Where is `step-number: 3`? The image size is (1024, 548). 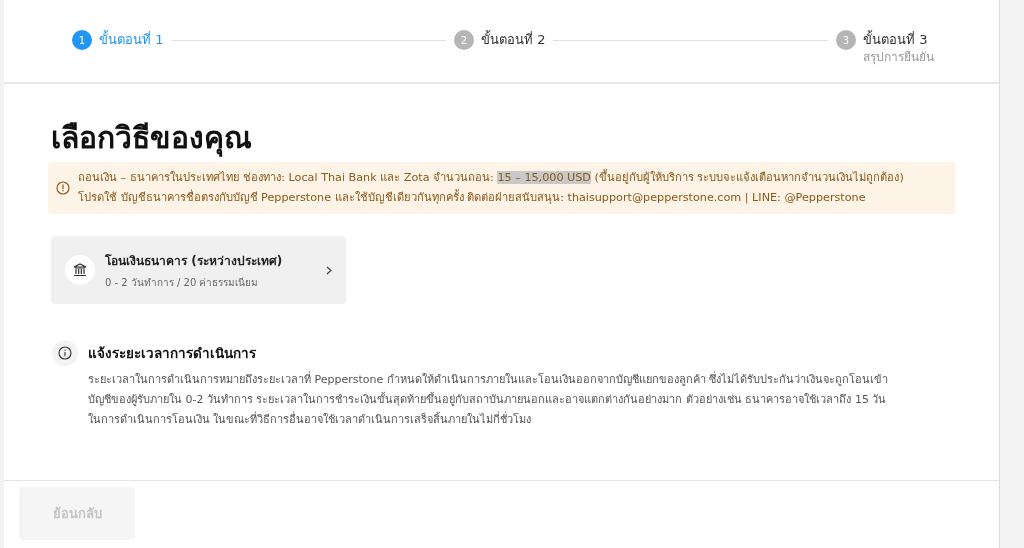
step-number: 3 is located at coordinates (846, 40).